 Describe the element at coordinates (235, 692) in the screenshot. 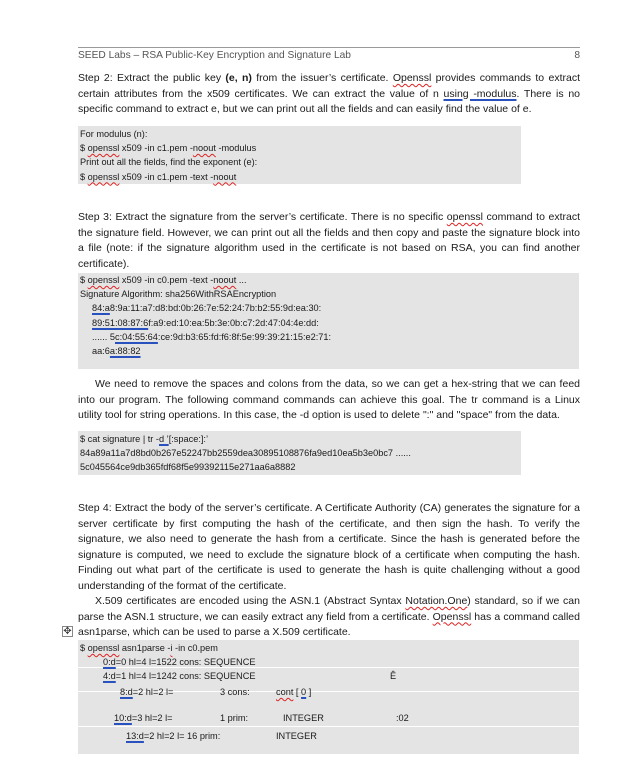

I see `asn1-length: 3 cons:` at that location.